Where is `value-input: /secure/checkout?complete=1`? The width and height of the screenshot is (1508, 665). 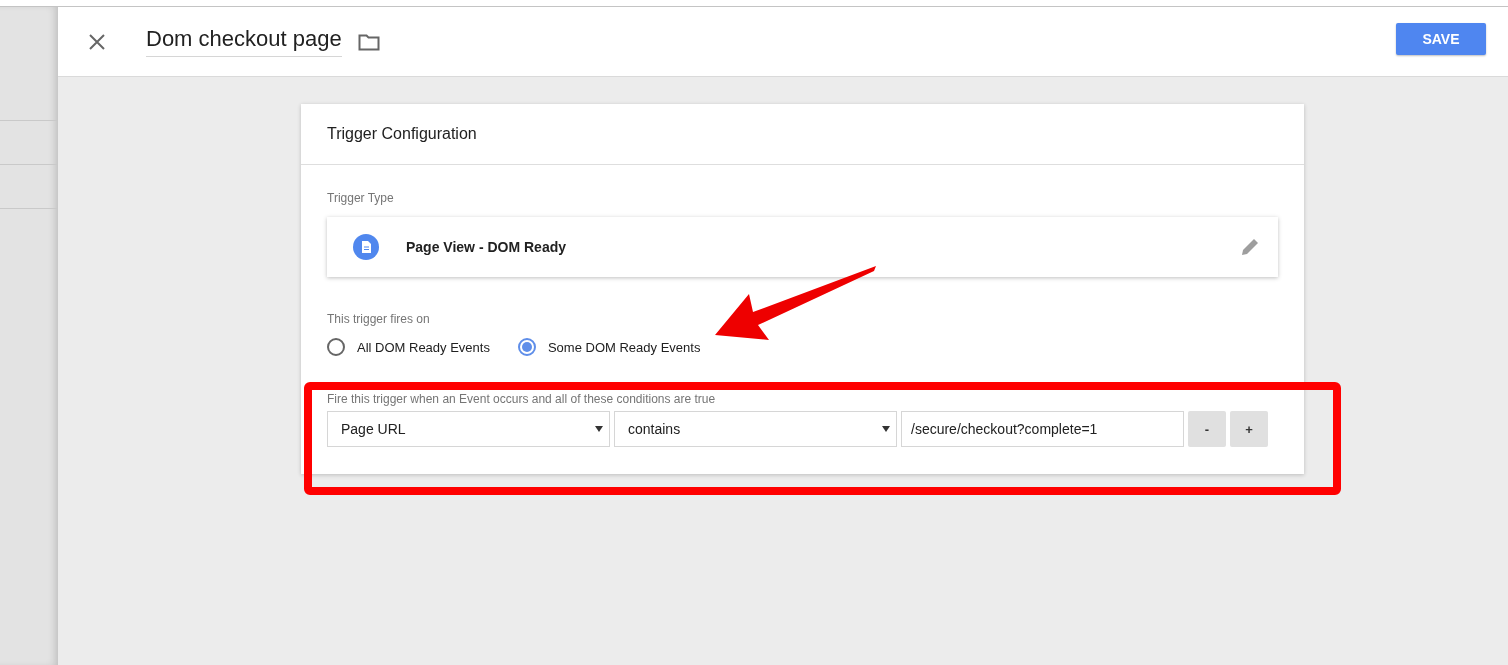 value-input: /secure/checkout?complete=1 is located at coordinates (1042, 429).